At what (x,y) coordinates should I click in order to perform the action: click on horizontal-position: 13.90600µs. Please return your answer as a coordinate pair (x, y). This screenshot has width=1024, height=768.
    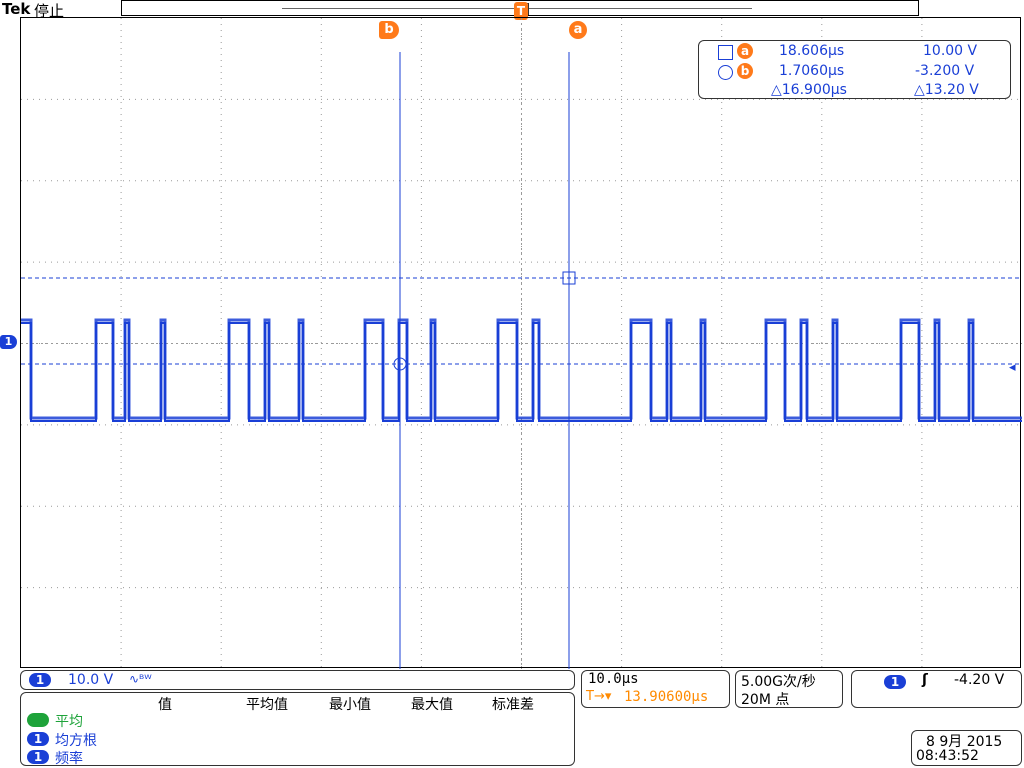
    Looking at the image, I should click on (666, 697).